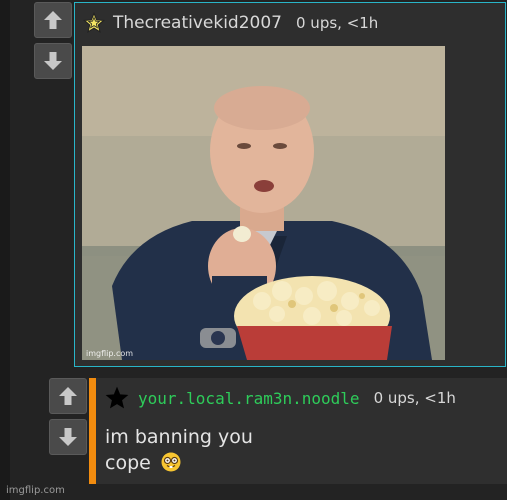 Image resolution: width=507 pixels, height=500 pixels. I want to click on username-link: Thecreativekid2007, so click(197, 23).